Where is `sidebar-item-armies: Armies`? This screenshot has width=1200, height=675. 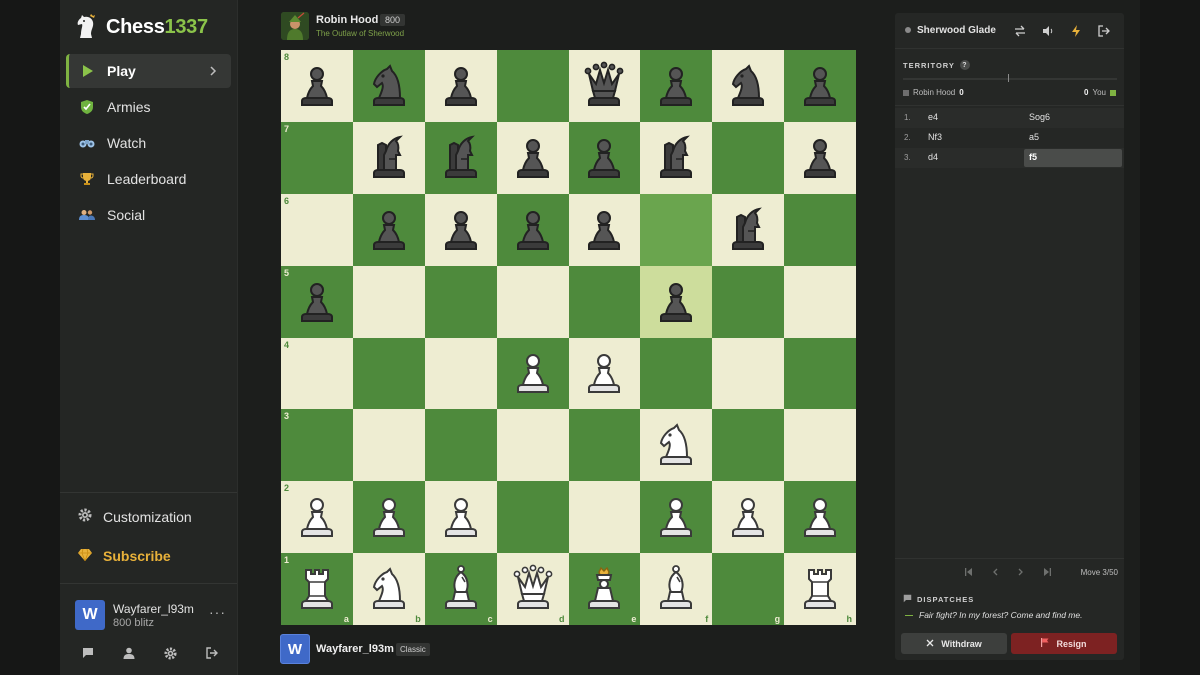
sidebar-item-armies: Armies is located at coordinates (148, 107).